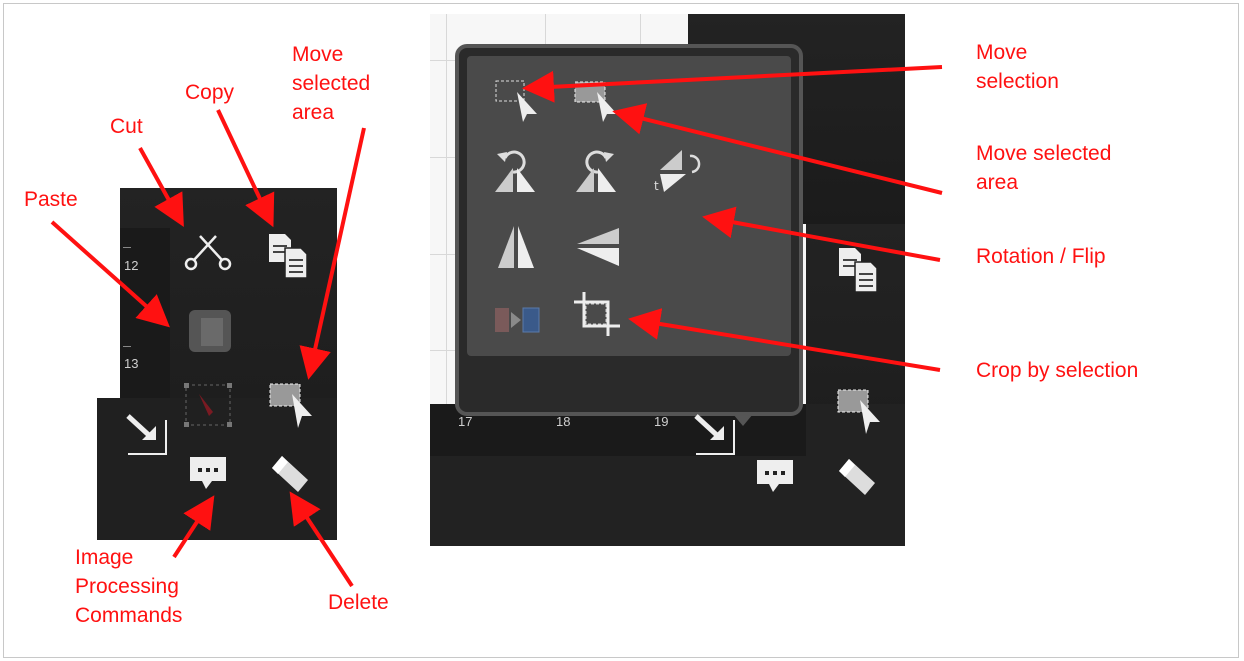 This screenshot has width=1244, height=661. What do you see at coordinates (358, 602) in the screenshot?
I see `annotation-delete: Delete` at bounding box center [358, 602].